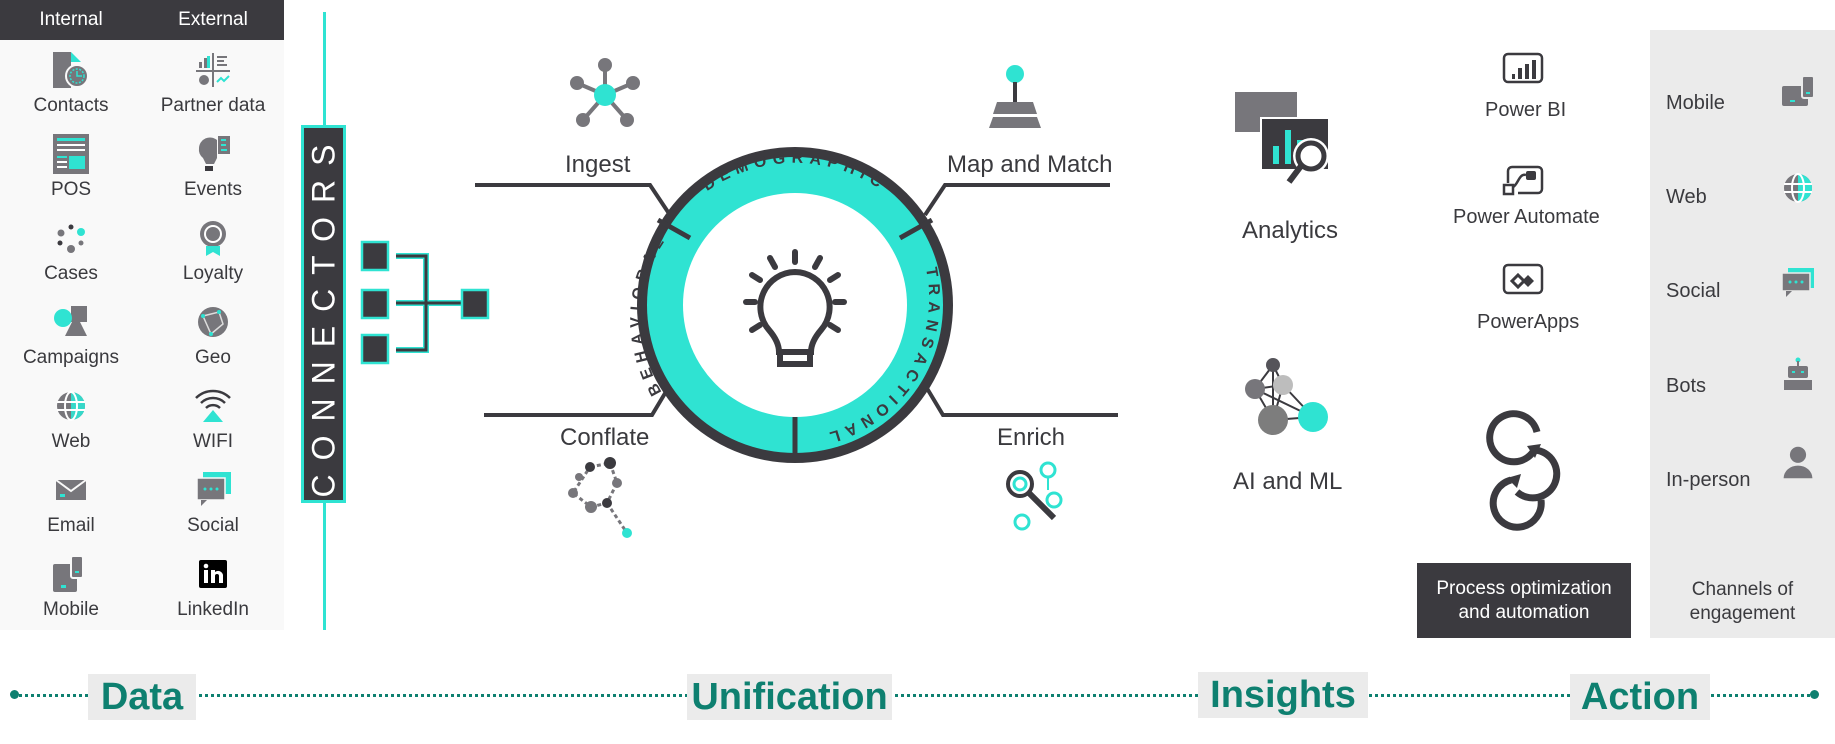 The image size is (1835, 744). What do you see at coordinates (213, 322) in the screenshot?
I see `geo-icon` at bounding box center [213, 322].